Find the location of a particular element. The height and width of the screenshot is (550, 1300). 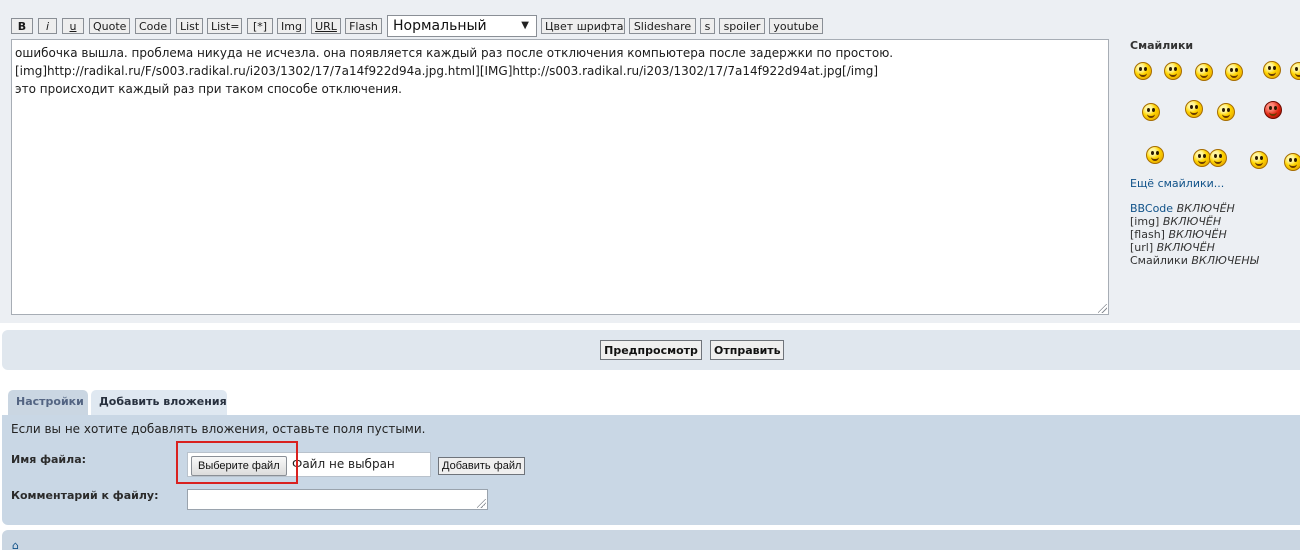

kiss-icon is located at coordinates (1226, 112).